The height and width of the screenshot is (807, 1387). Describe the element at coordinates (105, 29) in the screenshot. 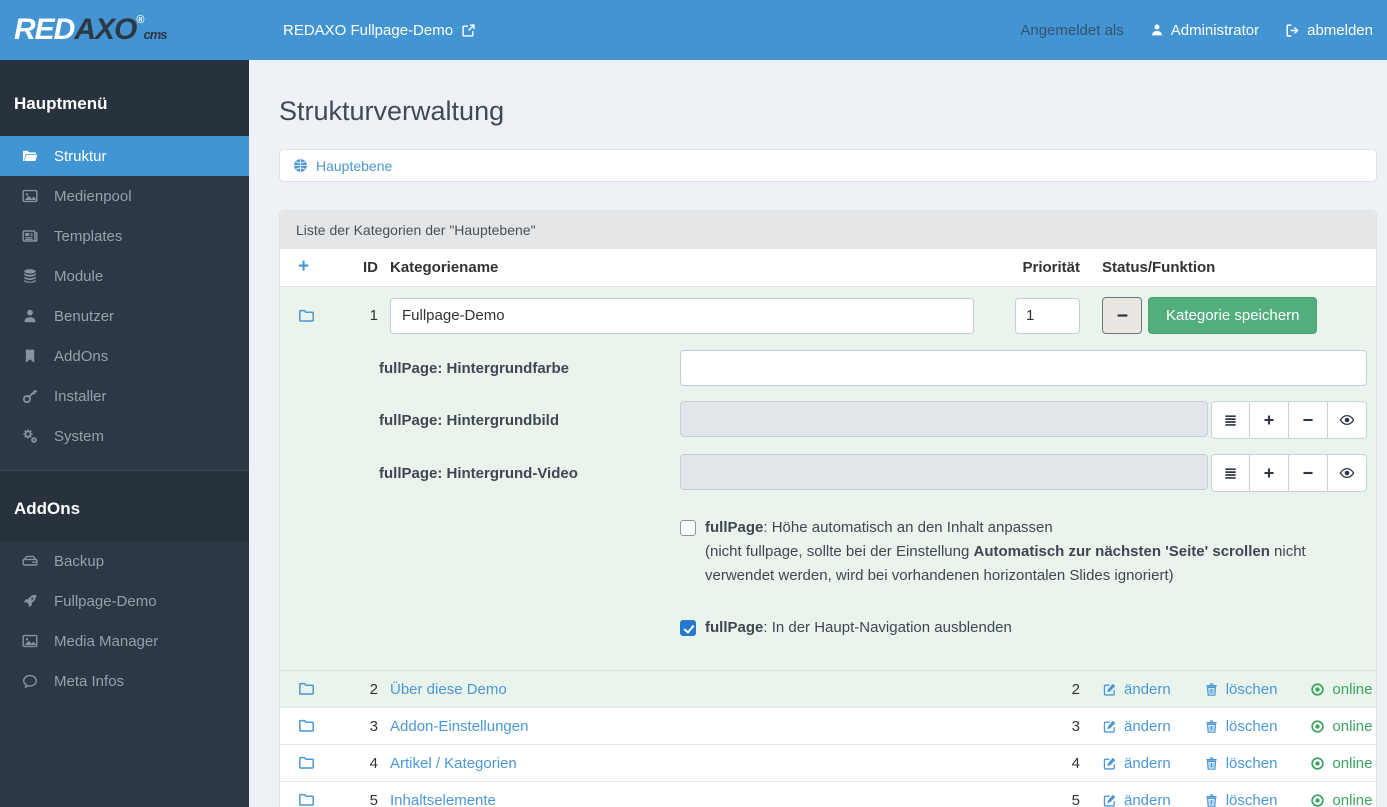

I see `logo-axo: AXO` at that location.